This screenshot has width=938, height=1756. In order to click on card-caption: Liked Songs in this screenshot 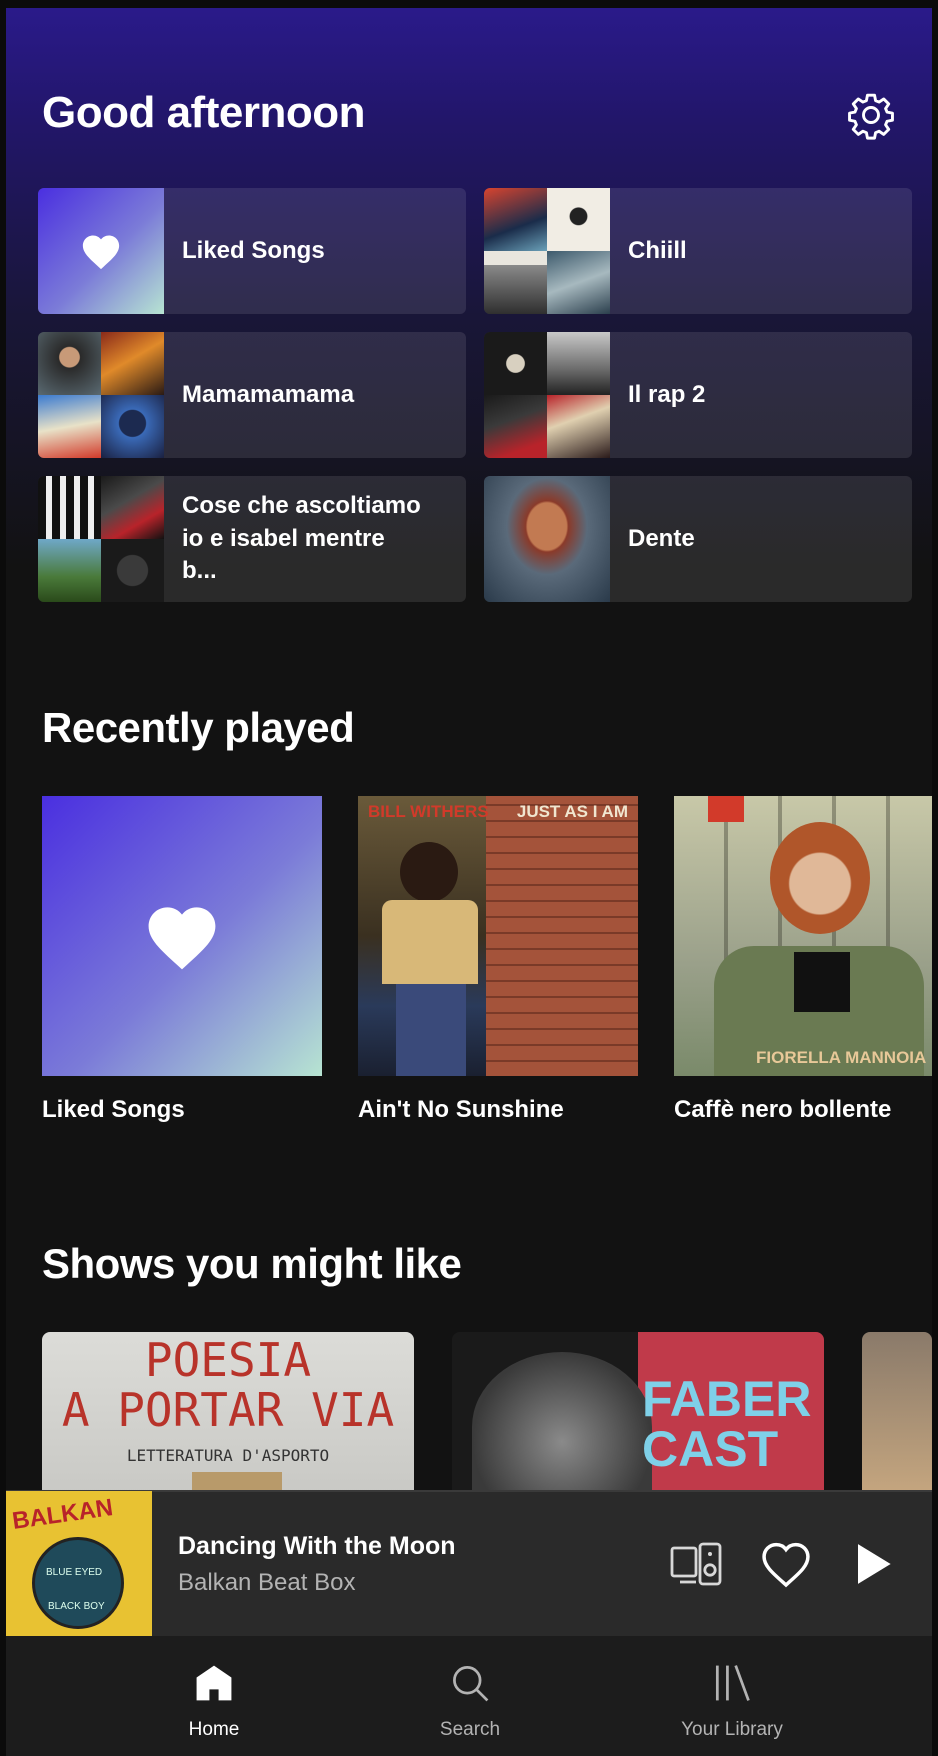, I will do `click(113, 1109)`.